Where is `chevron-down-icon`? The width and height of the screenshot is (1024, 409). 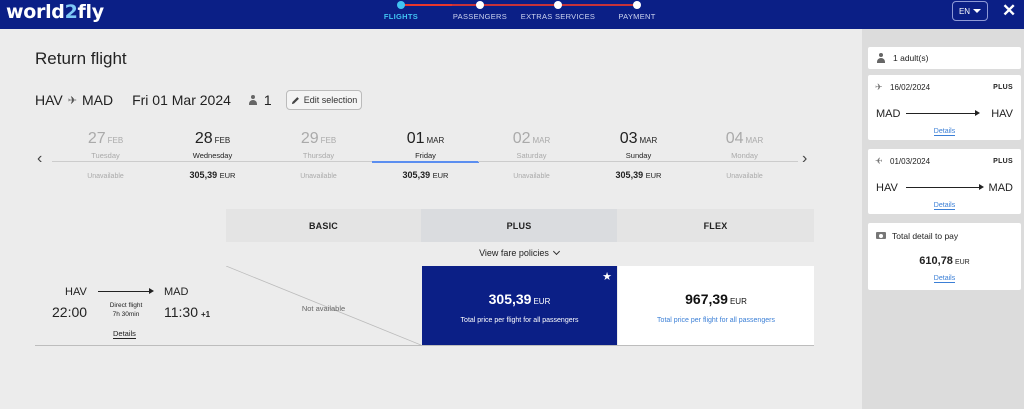 chevron-down-icon is located at coordinates (556, 251).